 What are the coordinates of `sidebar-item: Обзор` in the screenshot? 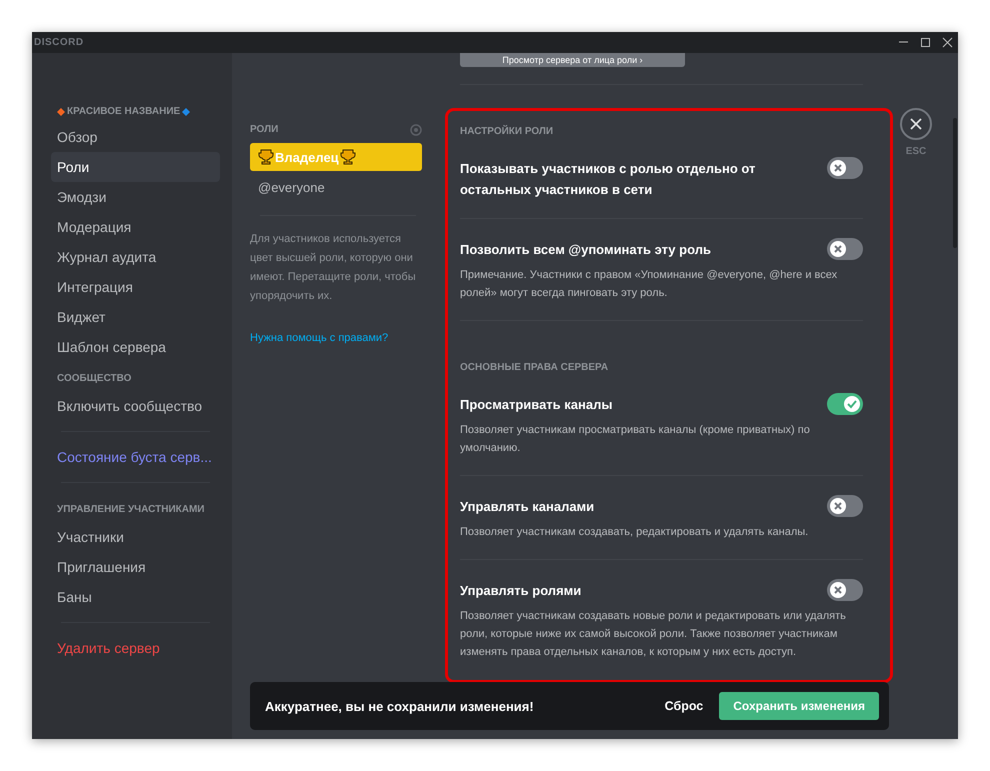 It's located at (135, 137).